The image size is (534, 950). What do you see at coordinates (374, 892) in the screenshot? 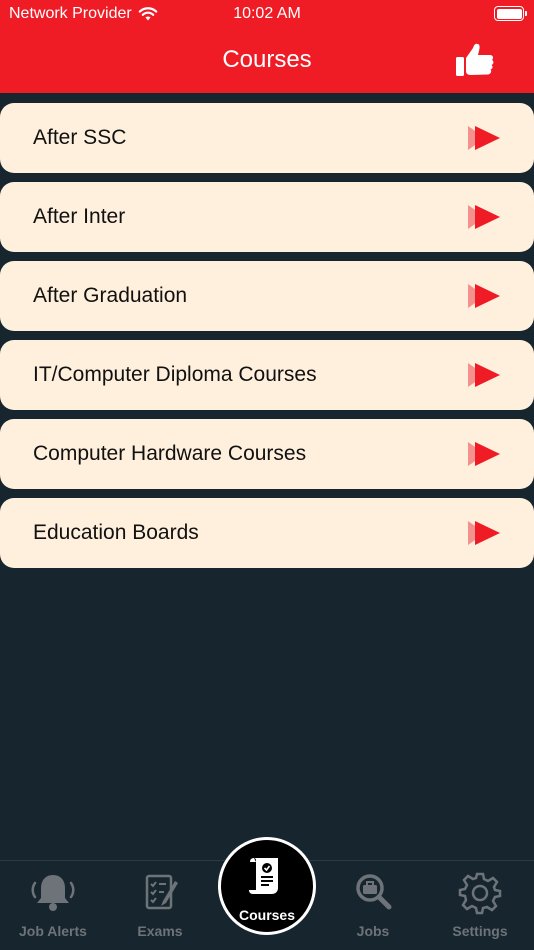
I see `job-search-icon` at bounding box center [374, 892].